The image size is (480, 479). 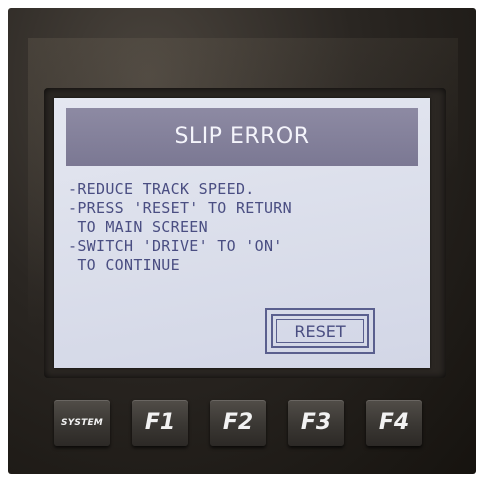 I want to click on dialog-title: SLIP ERROR, so click(x=242, y=136).